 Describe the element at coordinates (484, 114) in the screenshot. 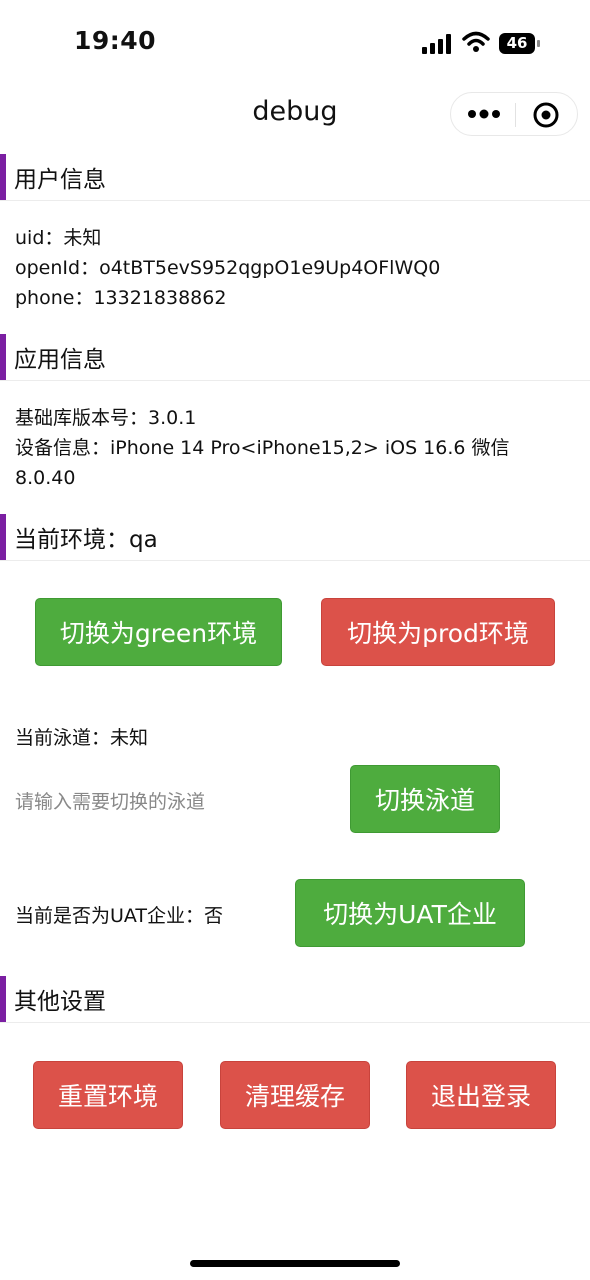

I see `more-icon` at that location.